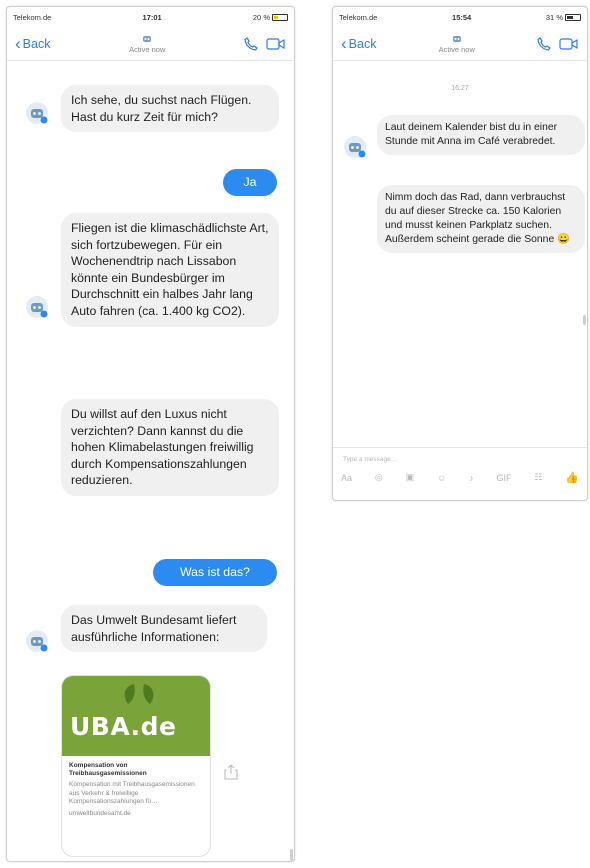 This screenshot has width=590, height=868. I want to click on status-bar: Telekom.de 17:01 20 %, so click(150, 17).